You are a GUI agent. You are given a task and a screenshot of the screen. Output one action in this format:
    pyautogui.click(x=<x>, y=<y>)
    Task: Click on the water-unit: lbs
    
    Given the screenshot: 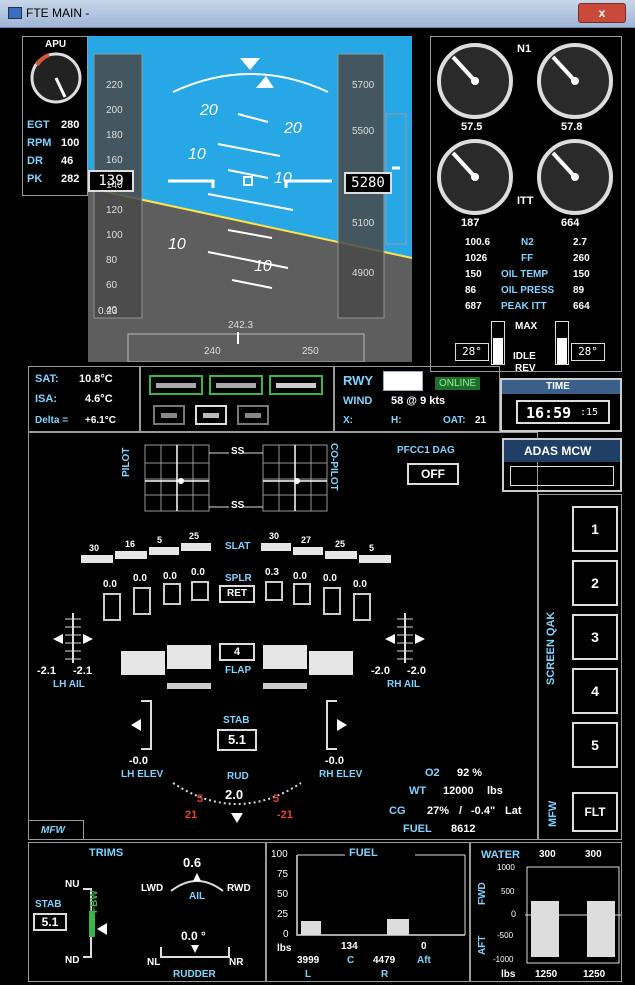 What is the action you would take?
    pyautogui.click(x=508, y=974)
    